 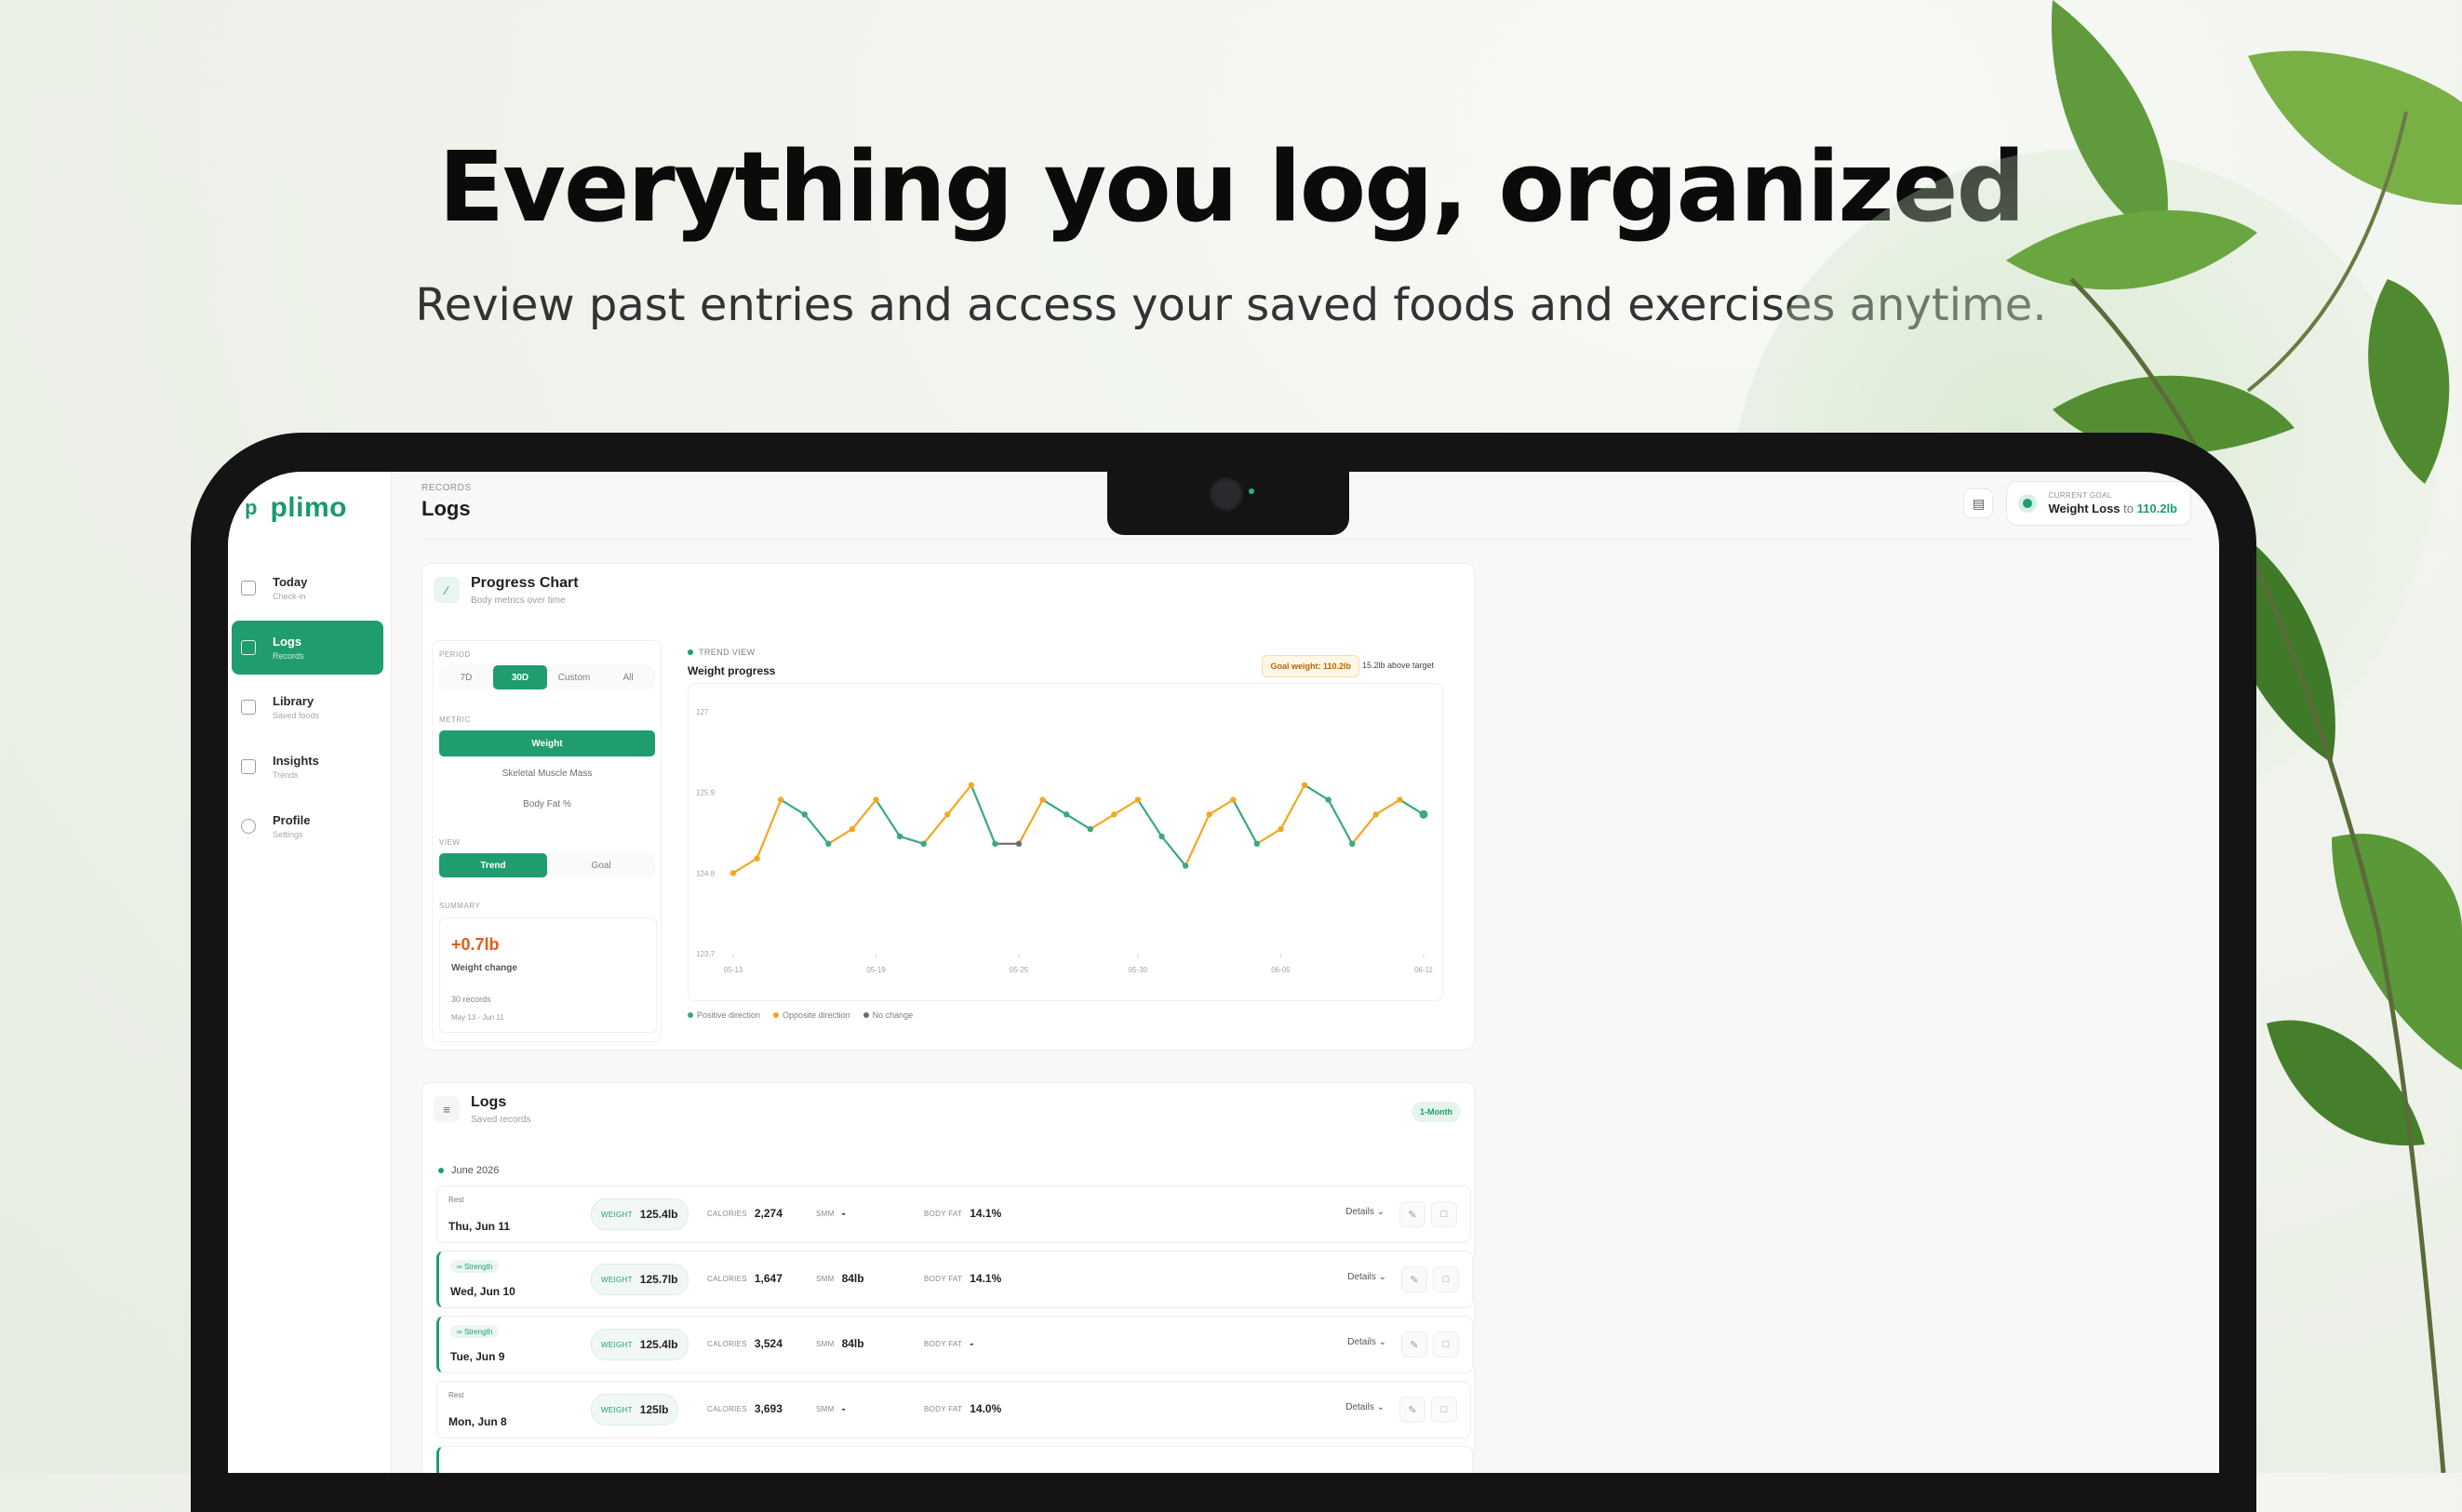 What do you see at coordinates (840, 1343) in the screenshot?
I see `smm-stat: SMM 84lb` at bounding box center [840, 1343].